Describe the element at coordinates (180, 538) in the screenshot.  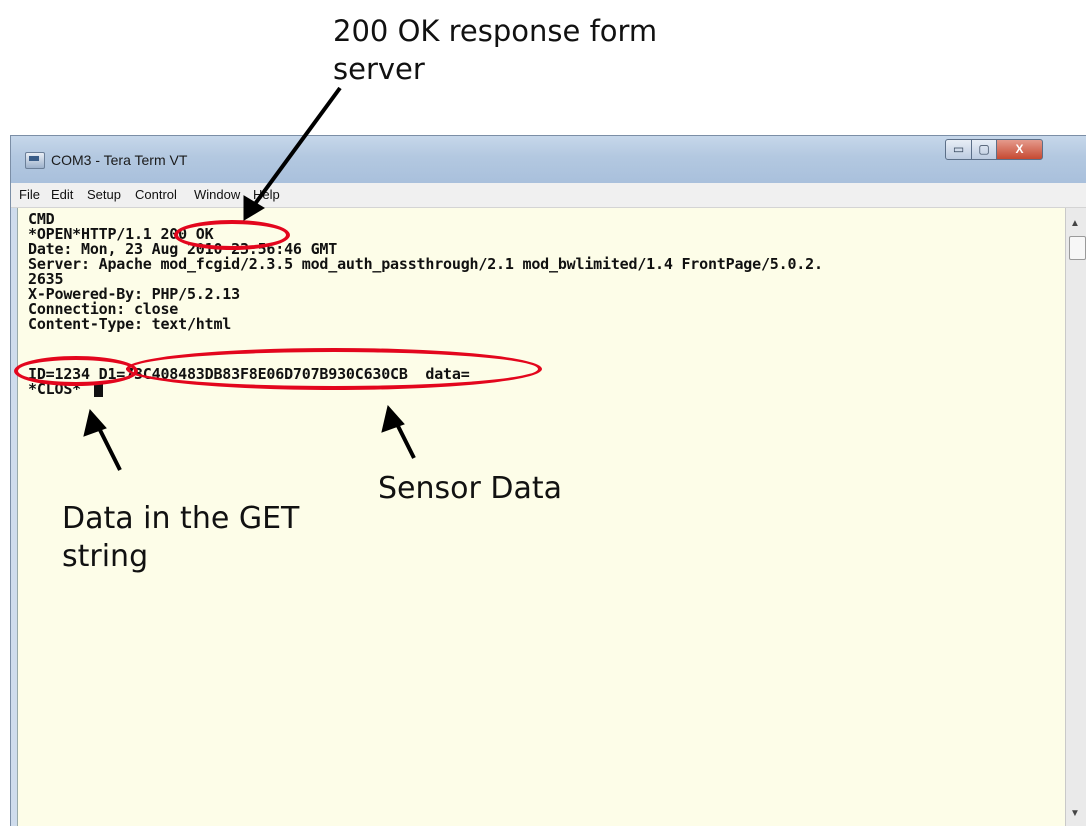
I see `annotation-get-string: Data in the GET string` at that location.